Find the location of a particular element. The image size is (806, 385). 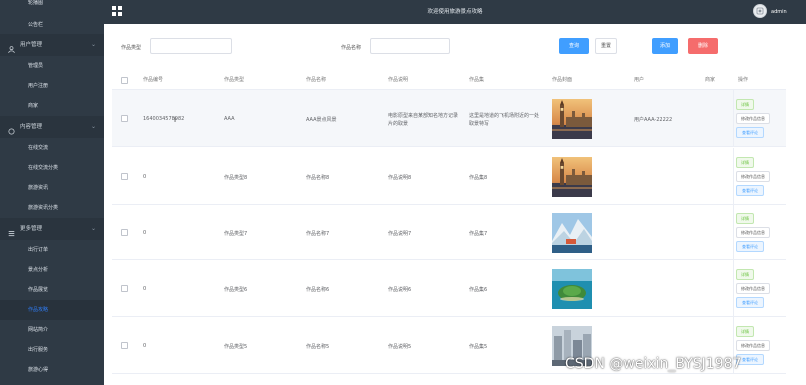

add-button: 添加 is located at coordinates (665, 46).